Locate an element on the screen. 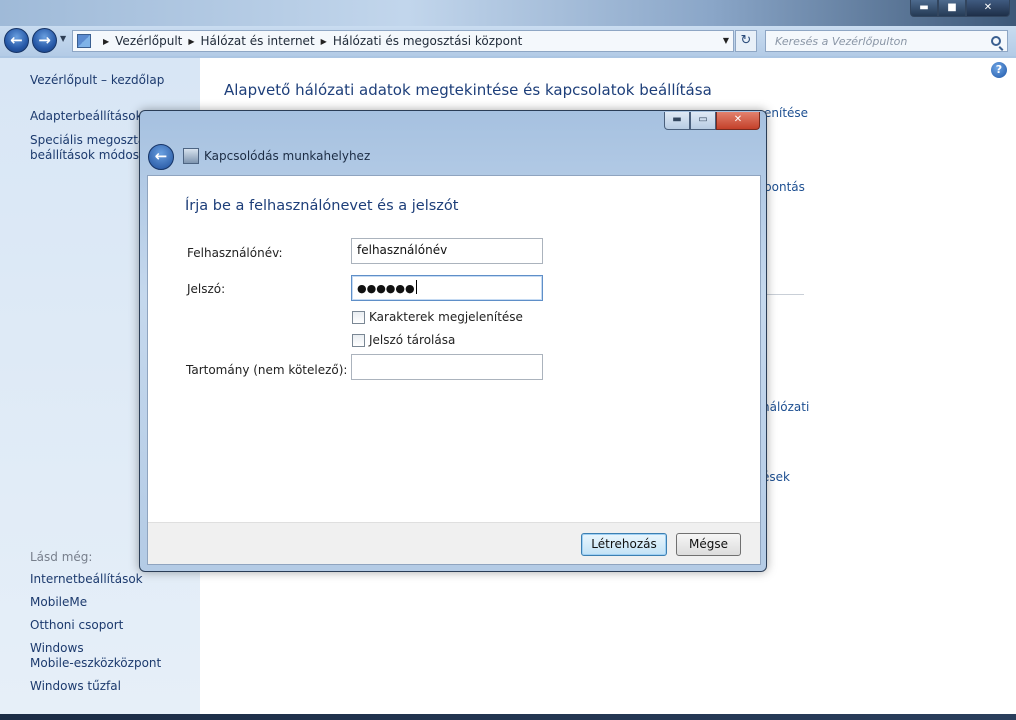 Image resolution: width=1016 pixels, height=720 pixels. username-label: Felhasználónév: is located at coordinates (235, 253).